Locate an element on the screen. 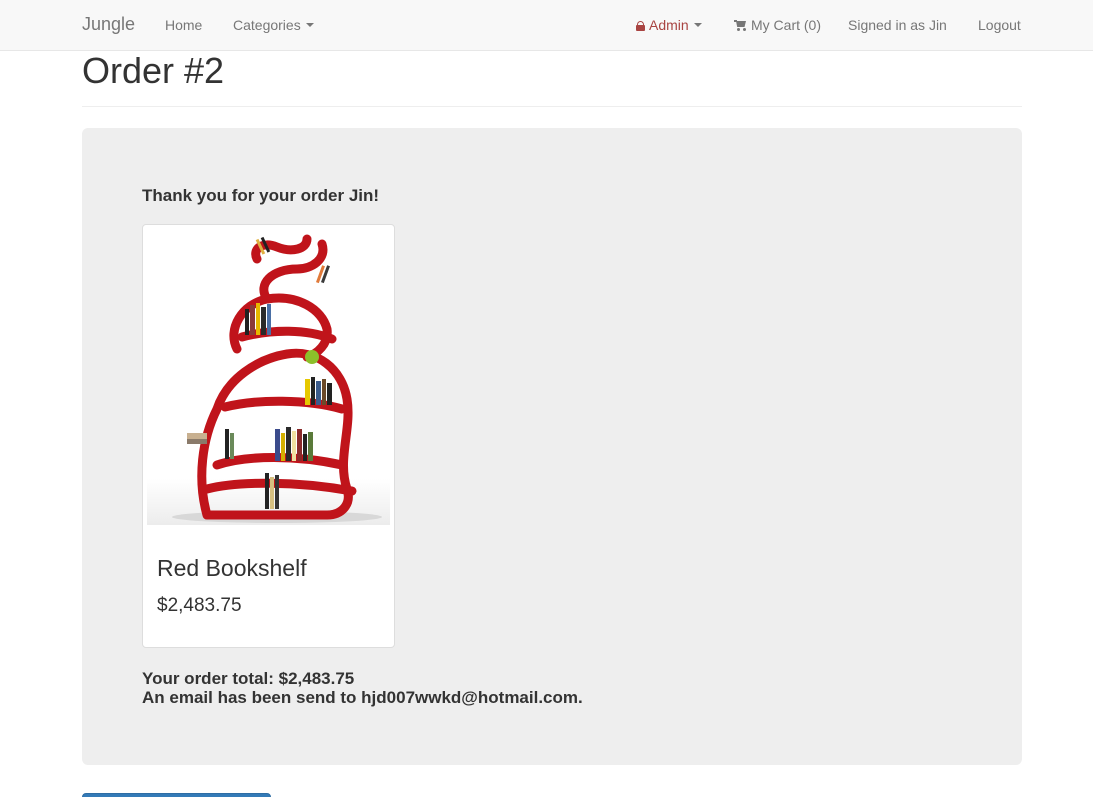 The width and height of the screenshot is (1093, 797). brand-link: Jungle is located at coordinates (108, 24).